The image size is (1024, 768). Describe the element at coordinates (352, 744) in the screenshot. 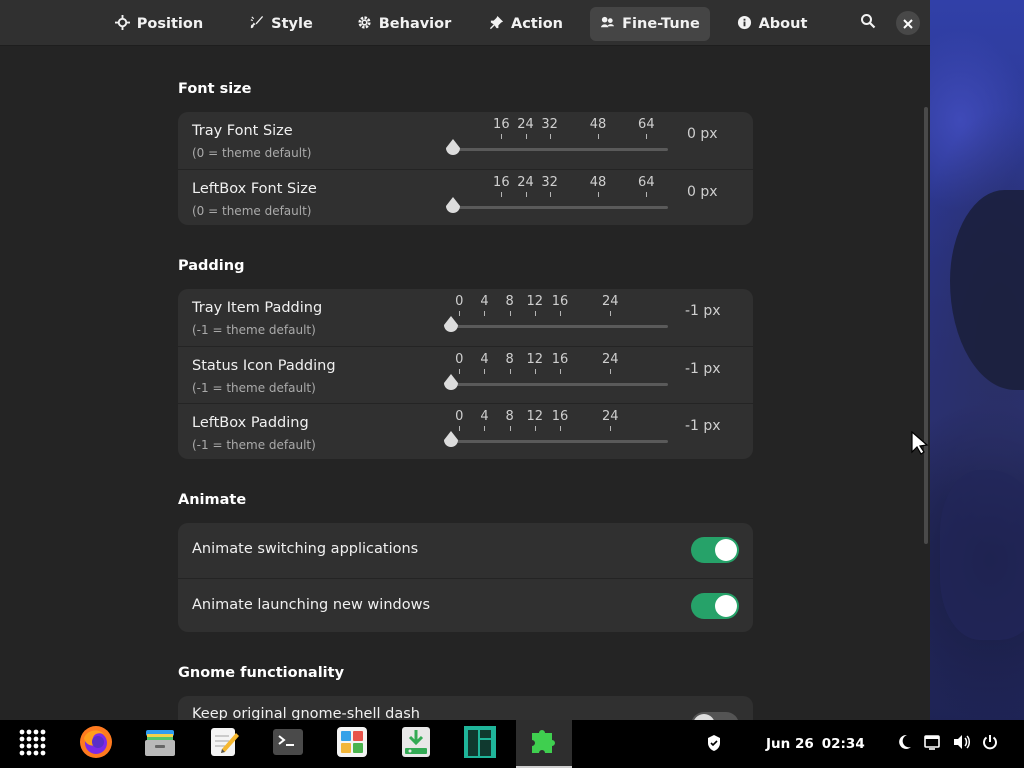

I see `software-launcher` at that location.